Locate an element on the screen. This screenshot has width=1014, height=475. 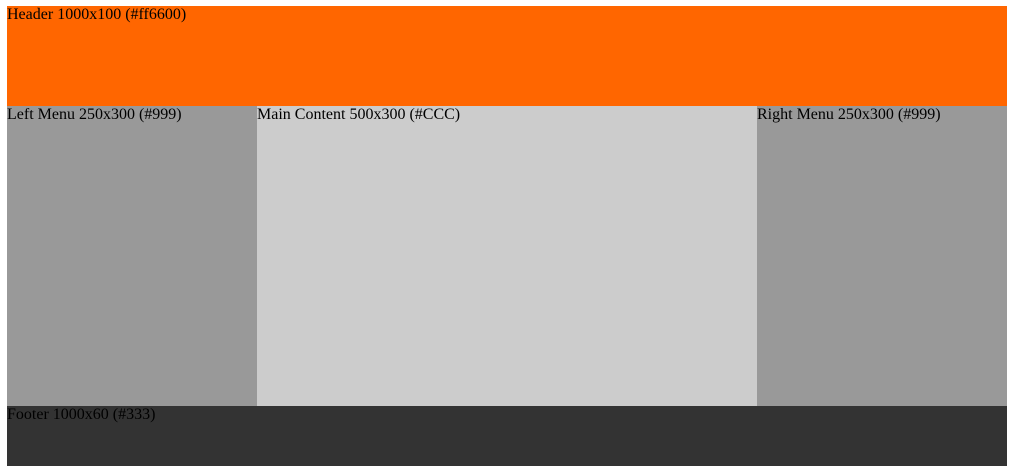
footer: Footer 1000x60 (#333) is located at coordinates (507, 436).